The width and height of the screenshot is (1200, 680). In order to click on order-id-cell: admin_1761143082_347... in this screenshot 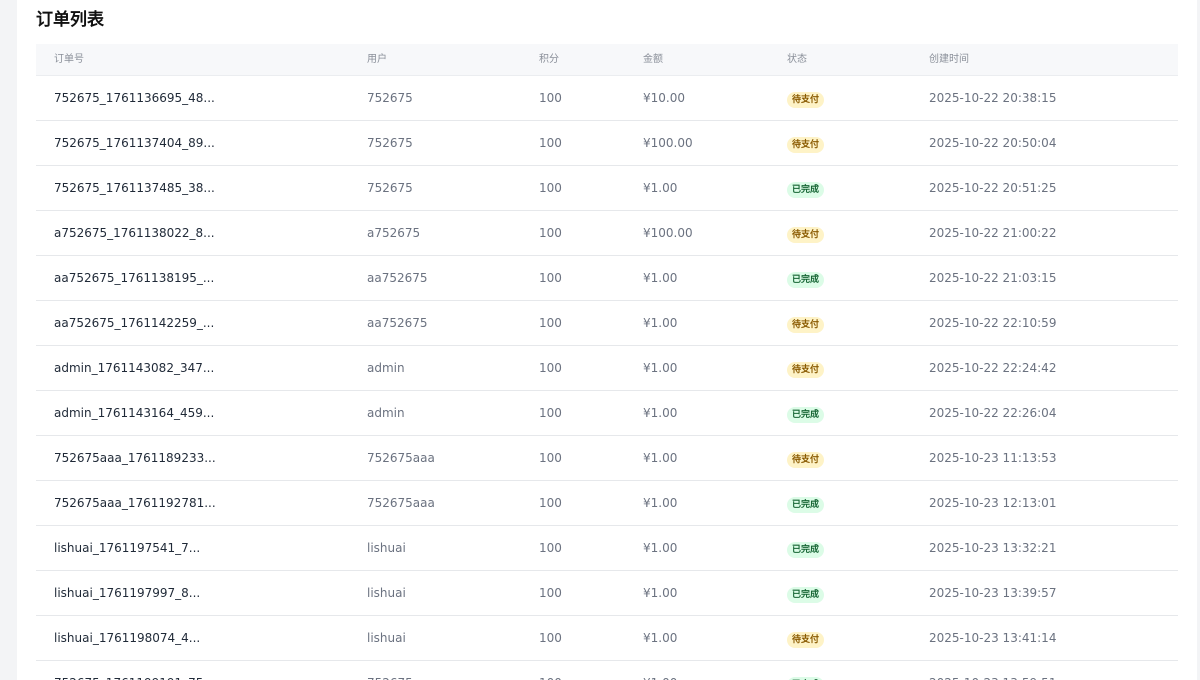, I will do `click(134, 368)`.